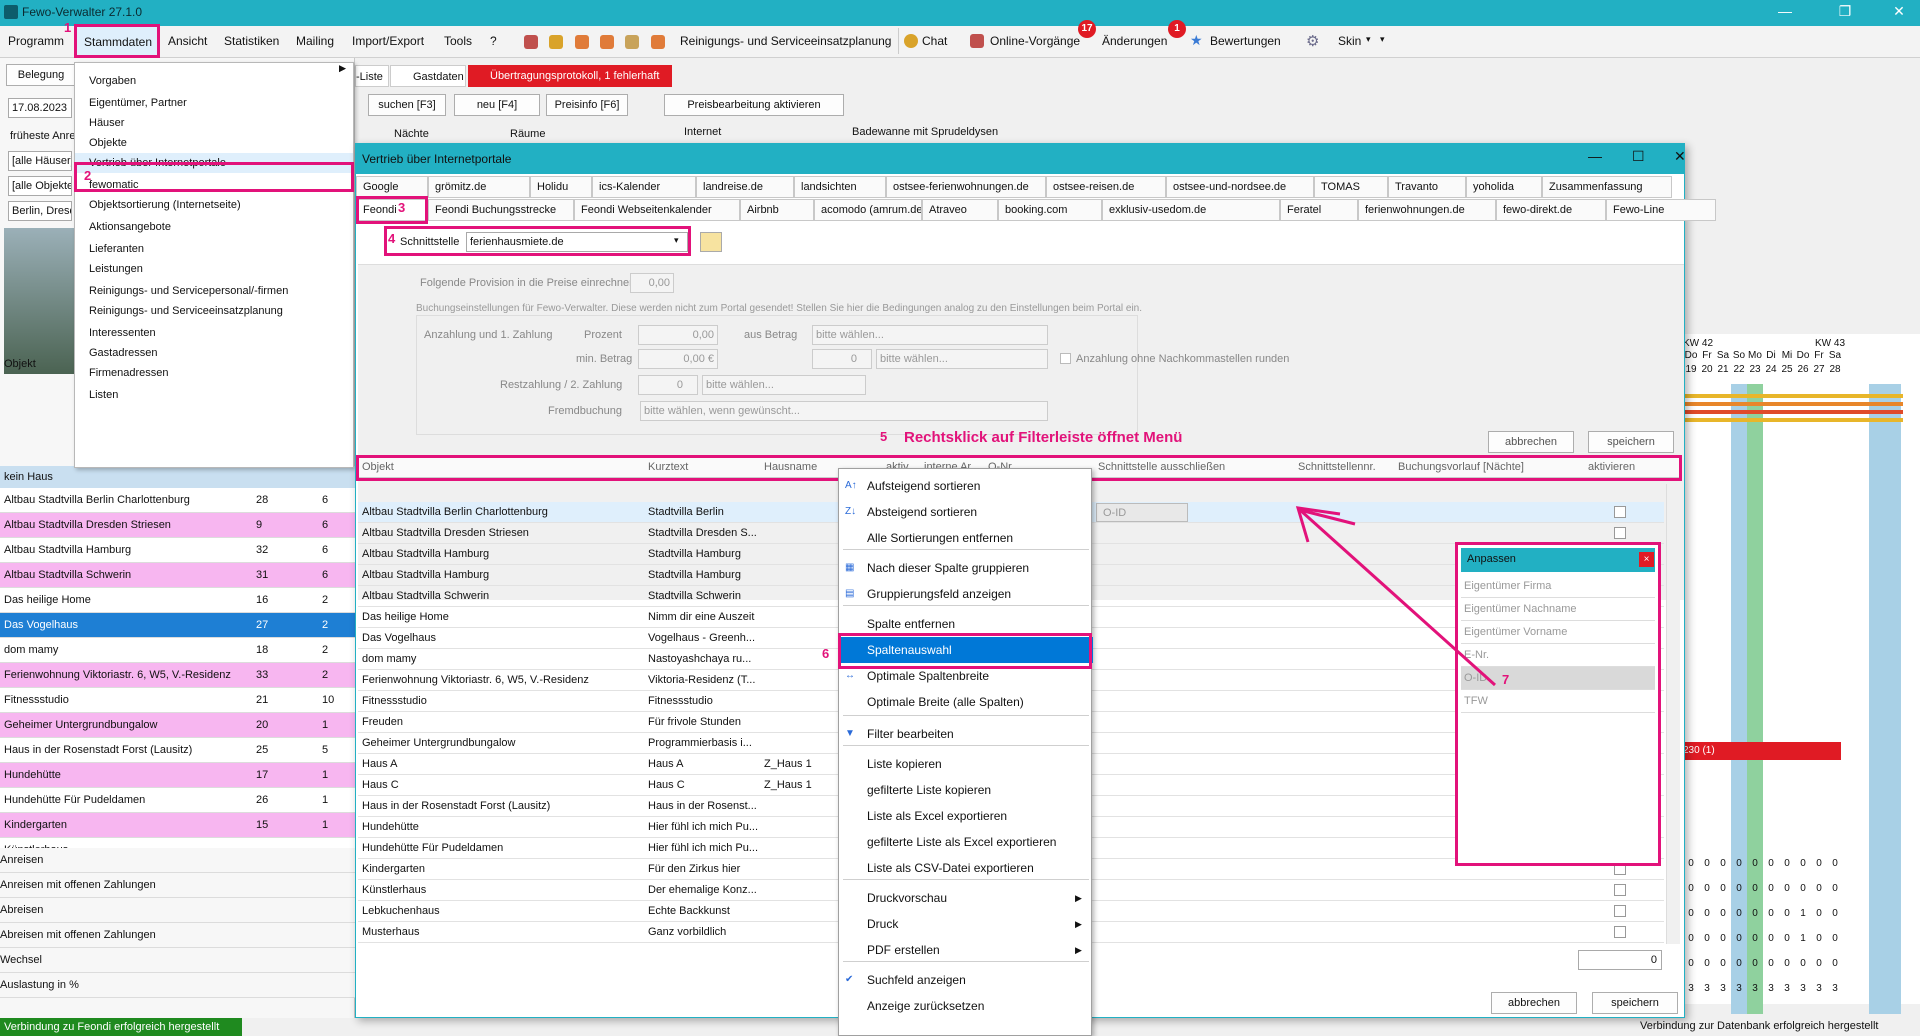 The image size is (1920, 1036). What do you see at coordinates (570, 76) in the screenshot?
I see `tab-protokoll: Übertragungsprotokoll, 1 fehlerhaft` at bounding box center [570, 76].